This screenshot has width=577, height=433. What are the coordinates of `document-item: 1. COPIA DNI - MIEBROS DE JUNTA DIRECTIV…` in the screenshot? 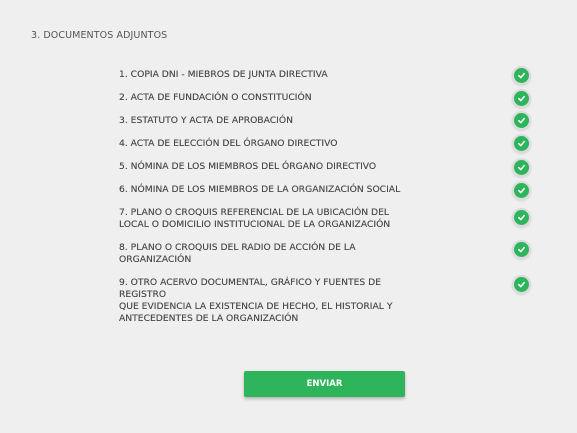 It's located at (324, 75).